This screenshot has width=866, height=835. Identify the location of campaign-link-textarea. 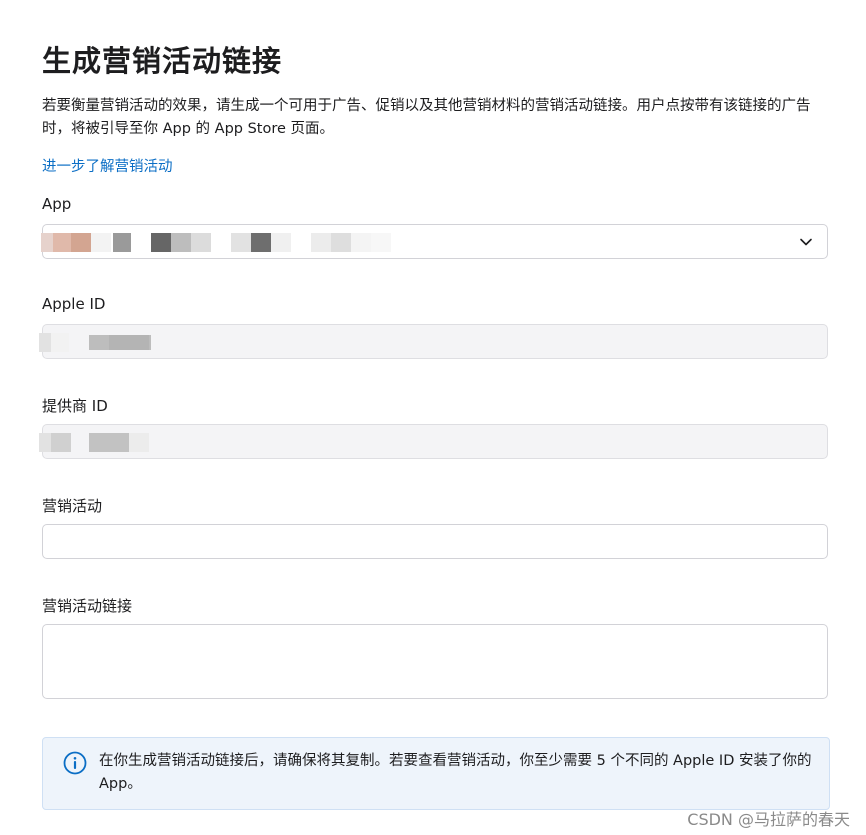
(435, 661).